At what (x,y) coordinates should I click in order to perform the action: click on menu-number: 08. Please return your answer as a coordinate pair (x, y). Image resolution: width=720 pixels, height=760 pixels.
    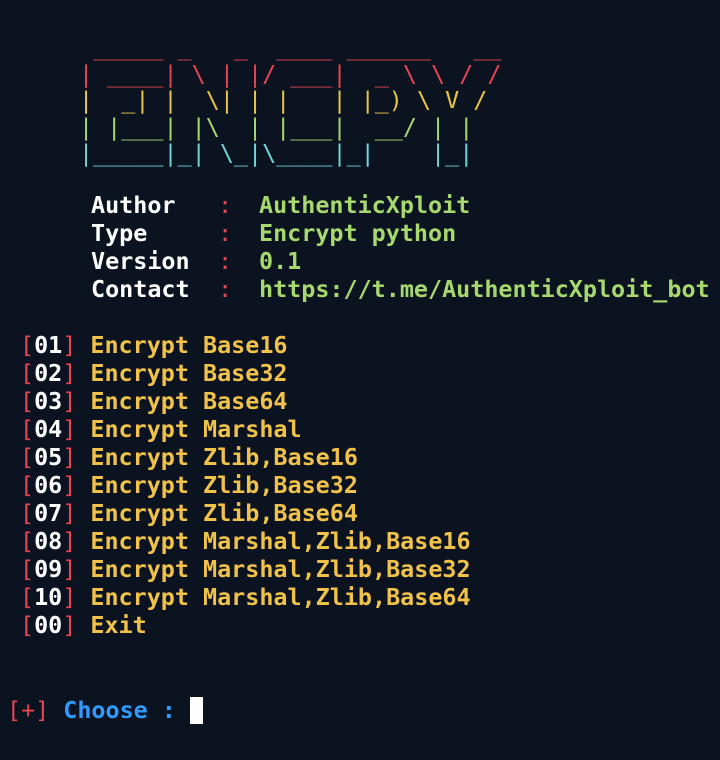
    Looking at the image, I should click on (48, 541).